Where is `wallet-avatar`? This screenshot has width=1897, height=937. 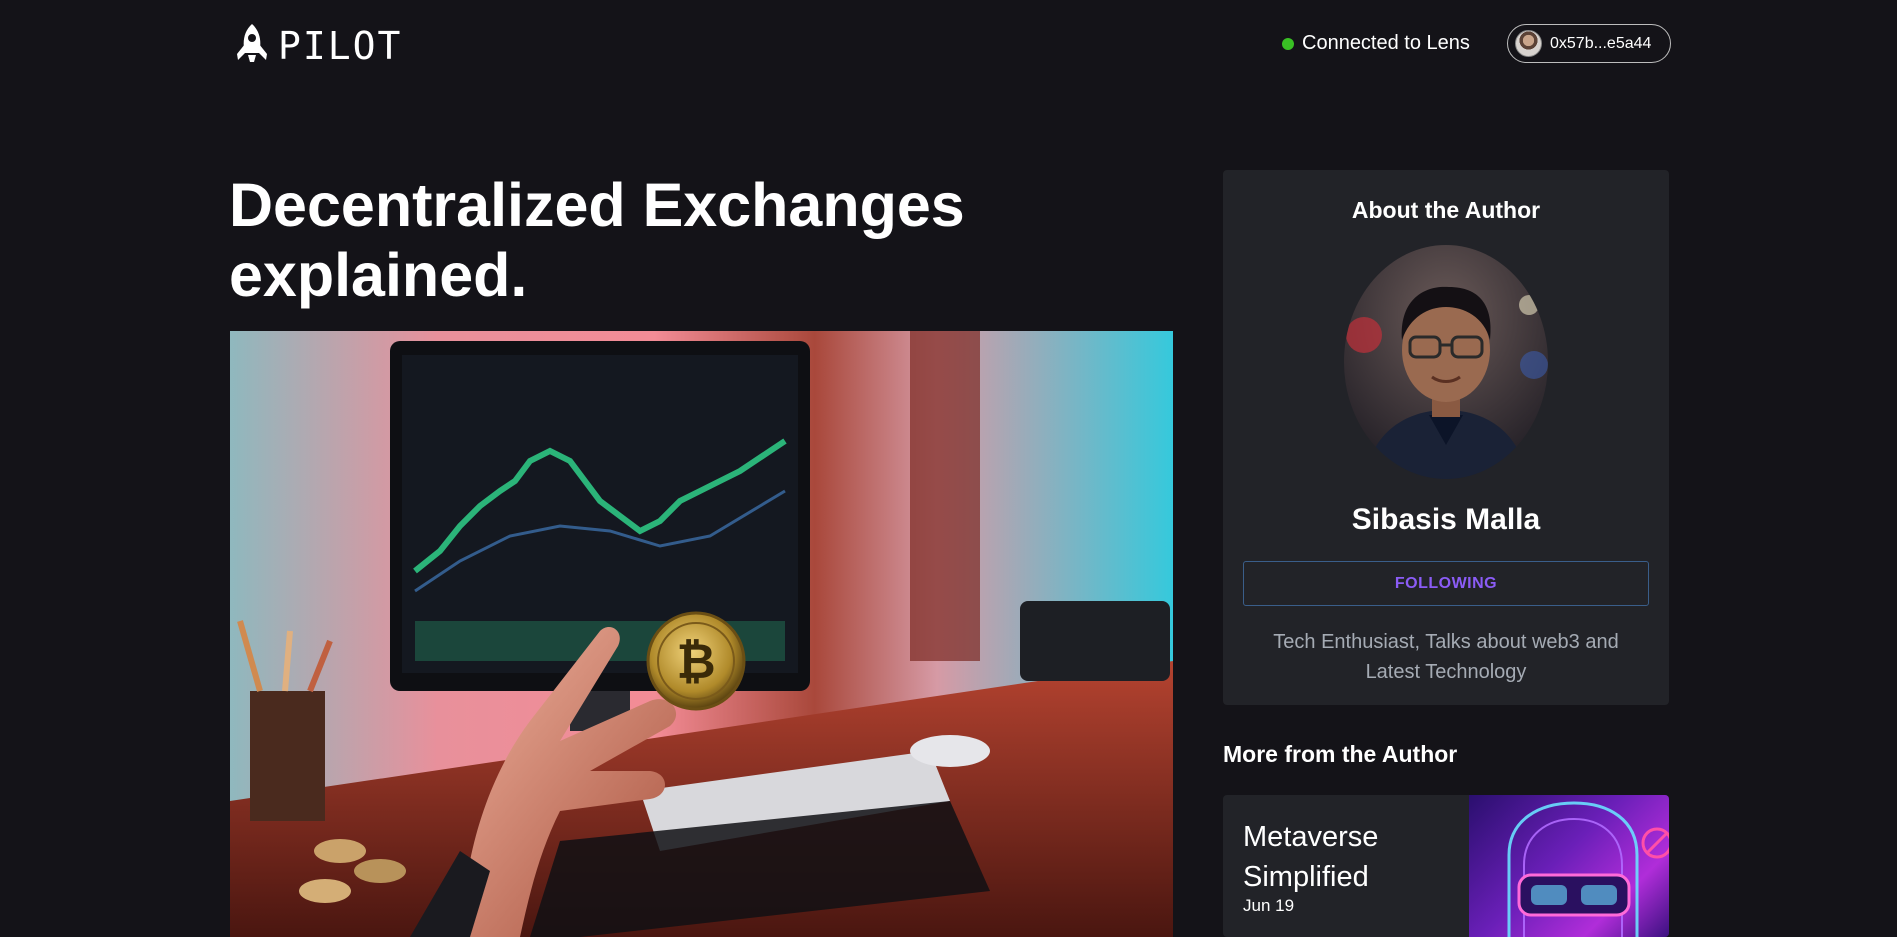 wallet-avatar is located at coordinates (1528, 43).